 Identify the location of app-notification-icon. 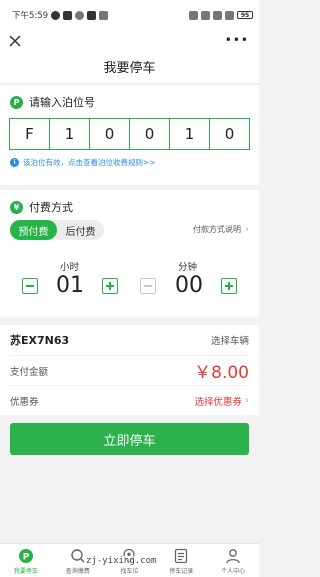
(68, 15).